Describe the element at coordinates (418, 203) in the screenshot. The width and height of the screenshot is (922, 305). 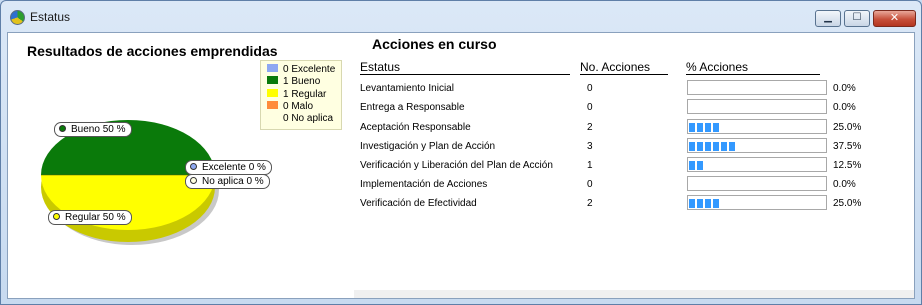
I see `status-cell: Verificación de Efectividad` at that location.